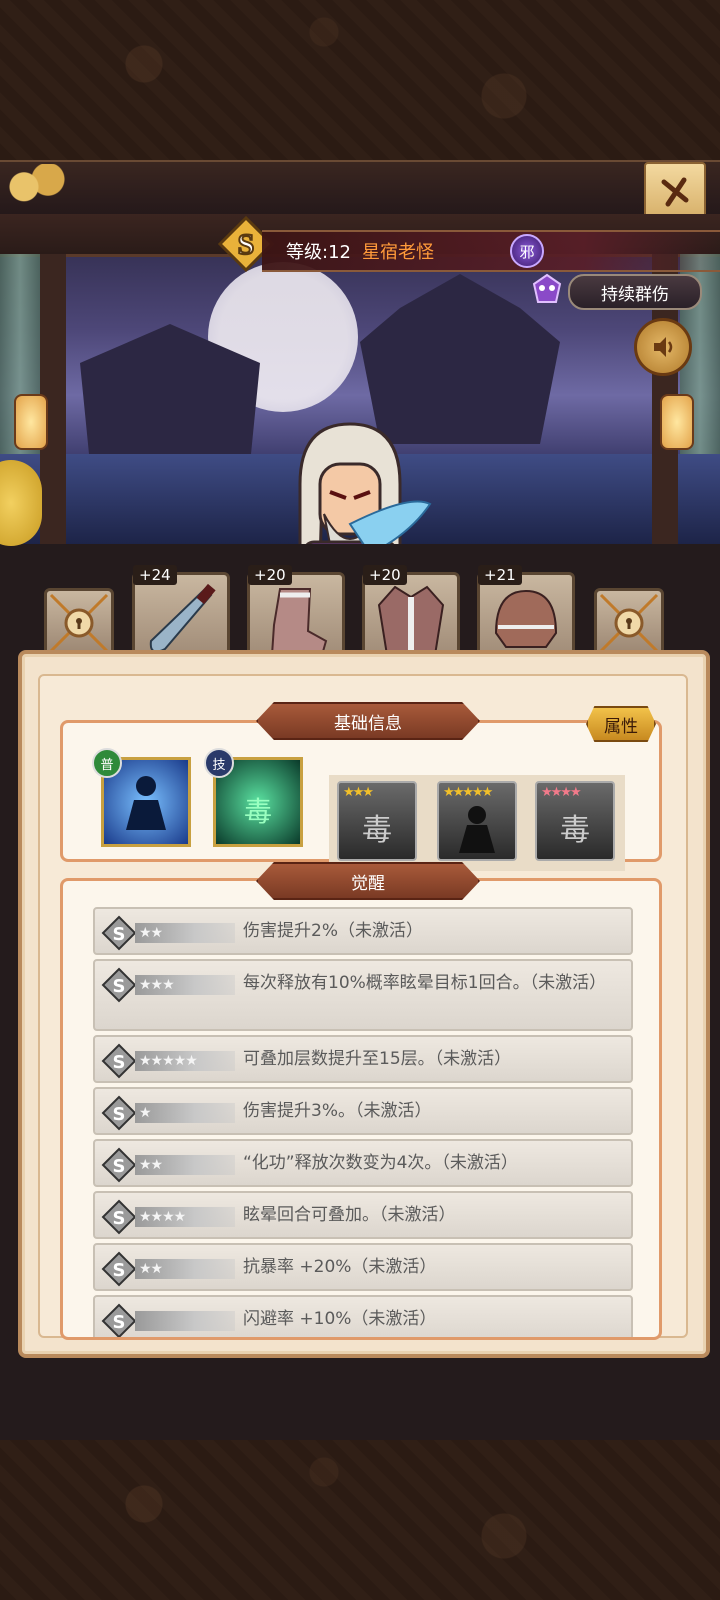  What do you see at coordinates (398, 252) in the screenshot?
I see `hero-name: 星宿老怪` at bounding box center [398, 252].